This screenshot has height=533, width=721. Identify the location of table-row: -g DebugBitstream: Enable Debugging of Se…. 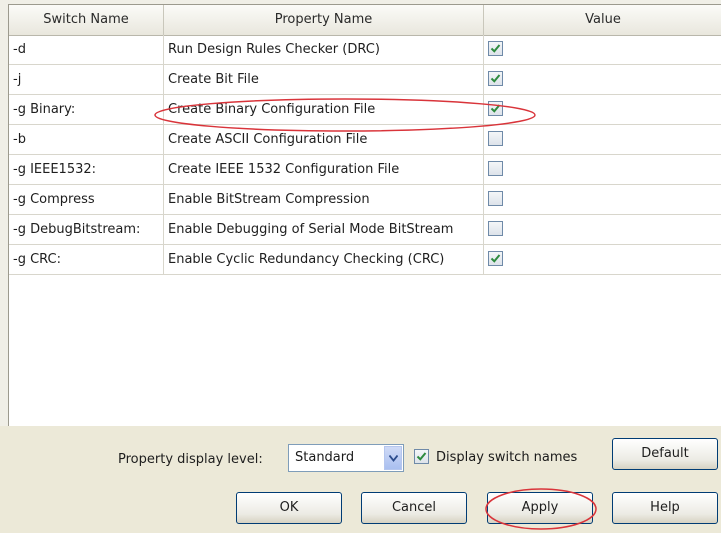
(365, 230).